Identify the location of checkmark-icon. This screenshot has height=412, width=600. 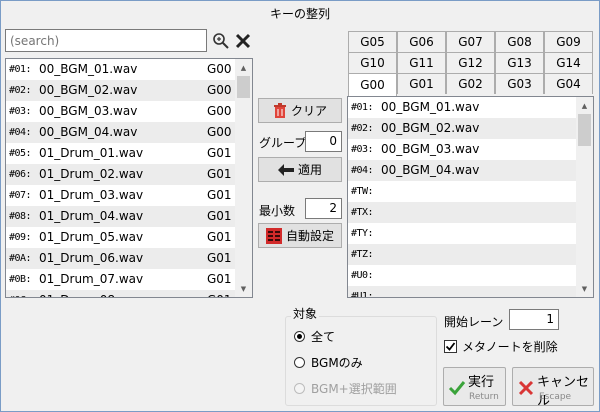
(450, 346).